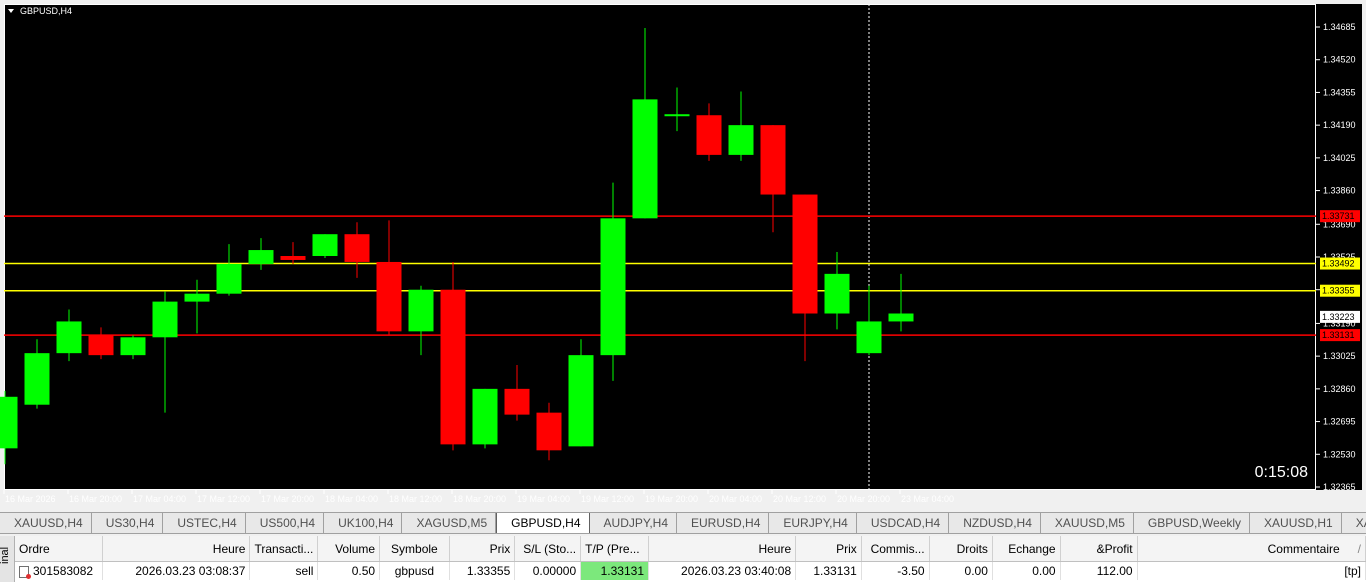  Describe the element at coordinates (63, 571) in the screenshot. I see `cell-value: 301583082` at that location.